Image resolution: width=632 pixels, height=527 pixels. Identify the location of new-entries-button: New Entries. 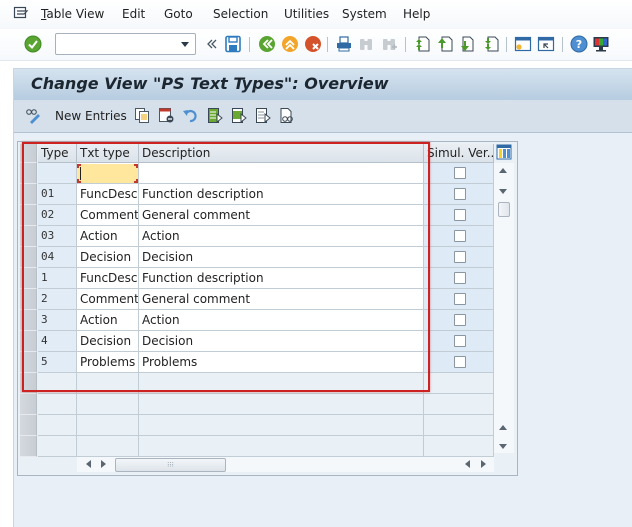
(91, 116).